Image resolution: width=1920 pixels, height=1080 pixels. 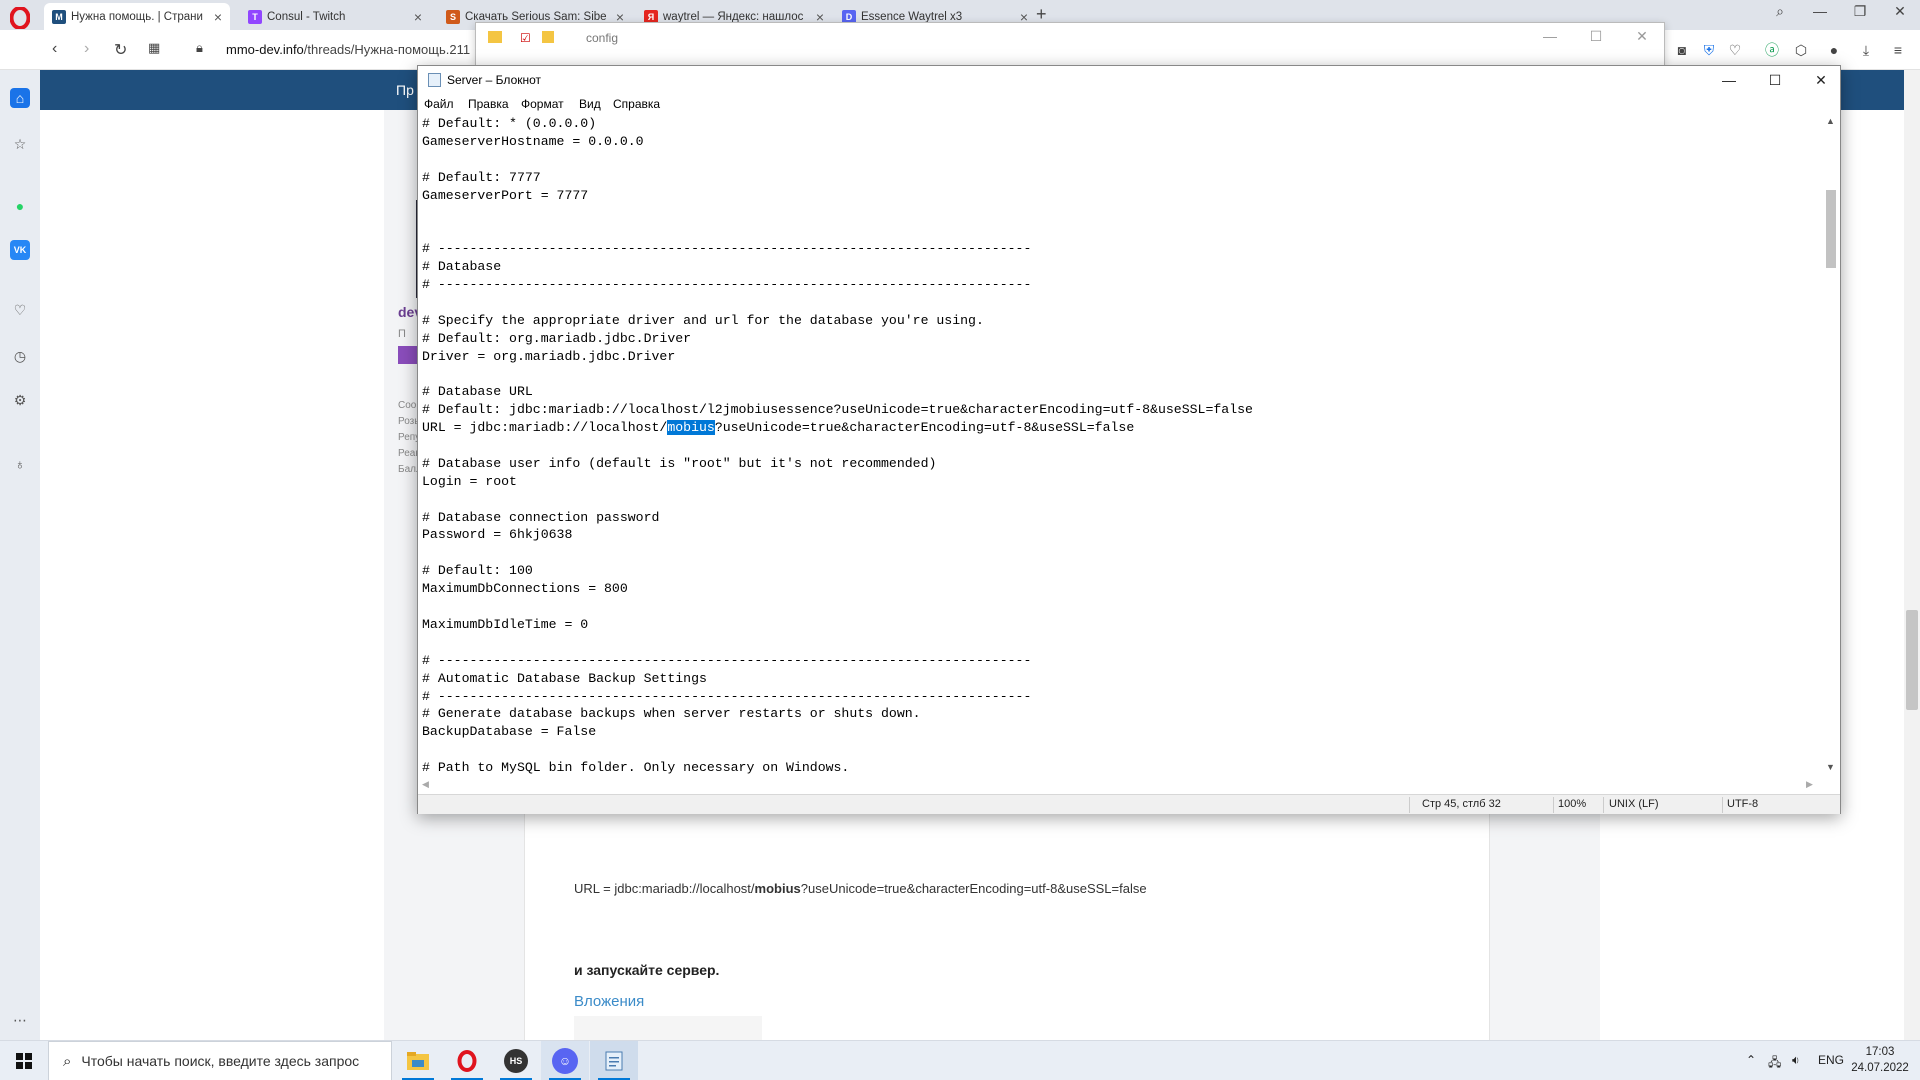 What do you see at coordinates (306, 16) in the screenshot?
I see `tab-title: Consul - Twitch` at bounding box center [306, 16].